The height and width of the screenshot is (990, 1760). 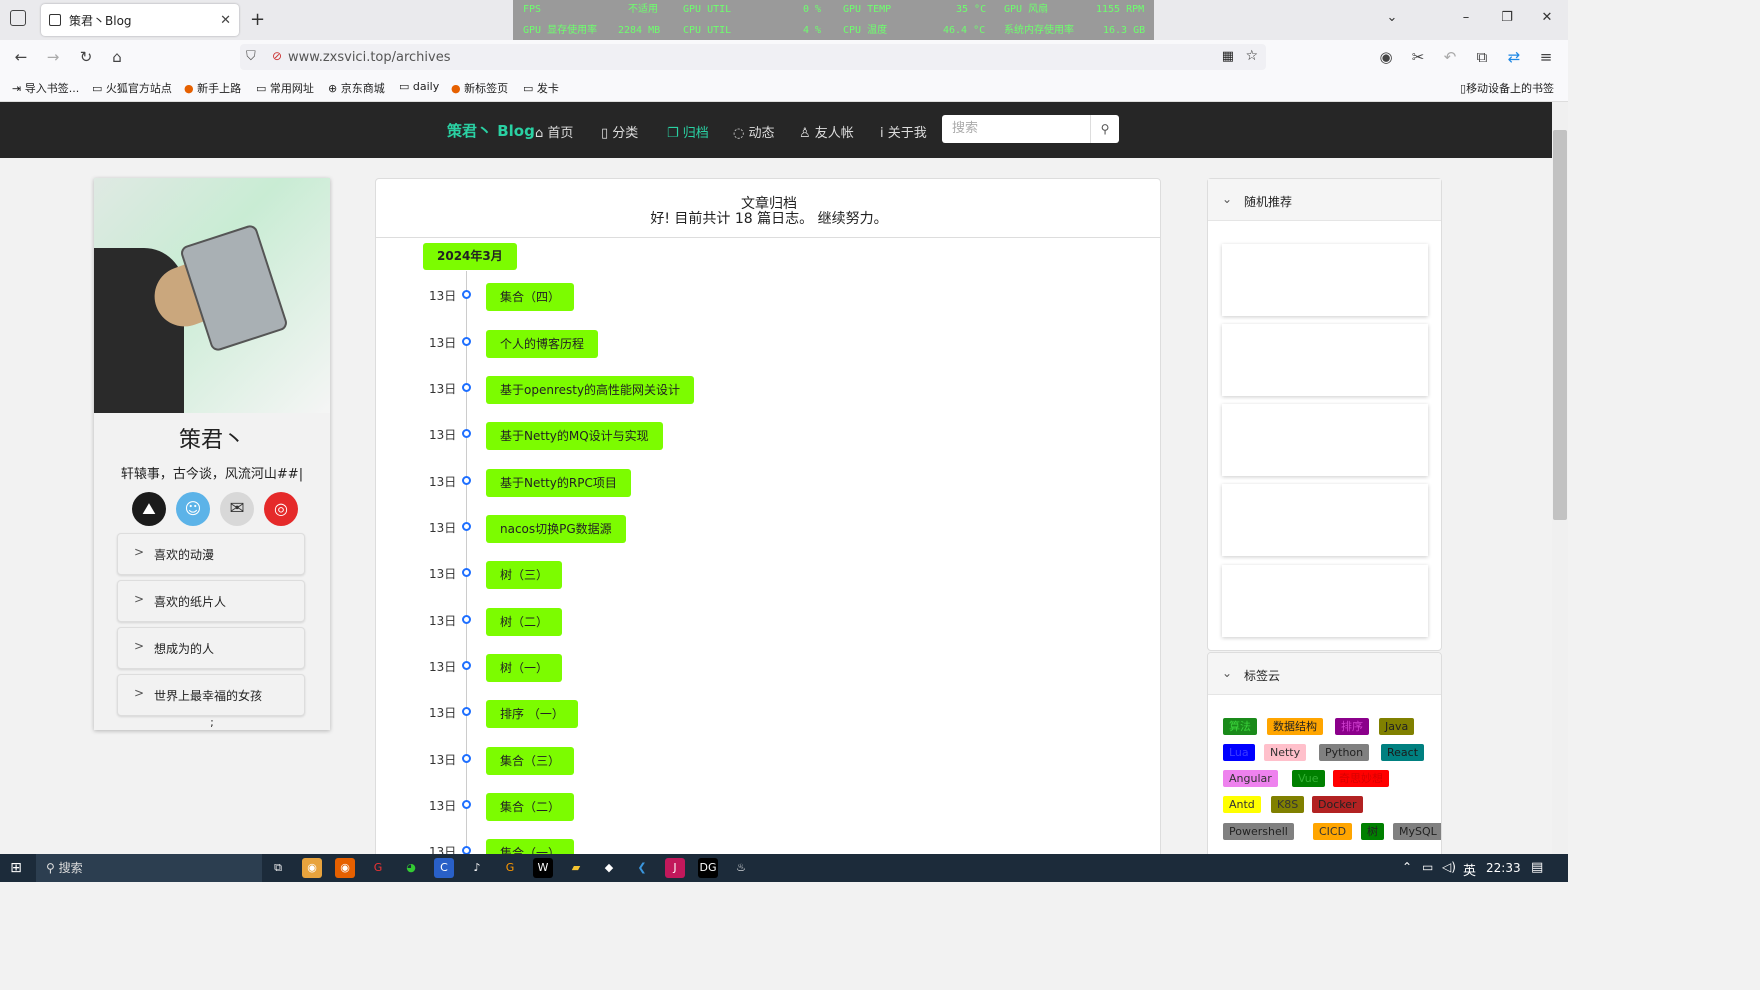 What do you see at coordinates (140, 20) in the screenshot?
I see `tab-active: 策君丶Blog ✕` at bounding box center [140, 20].